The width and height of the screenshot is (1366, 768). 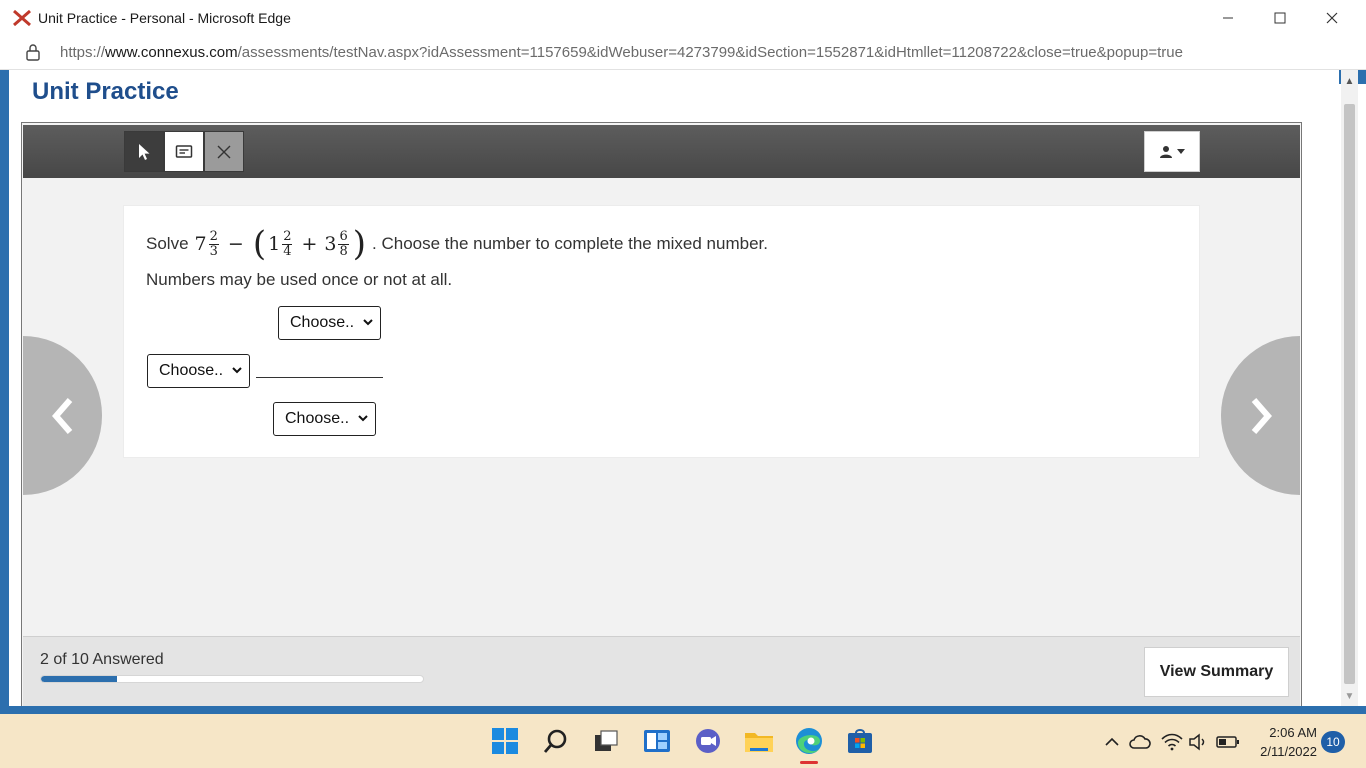 I want to click on minimize-icon, so click(x=1228, y=18).